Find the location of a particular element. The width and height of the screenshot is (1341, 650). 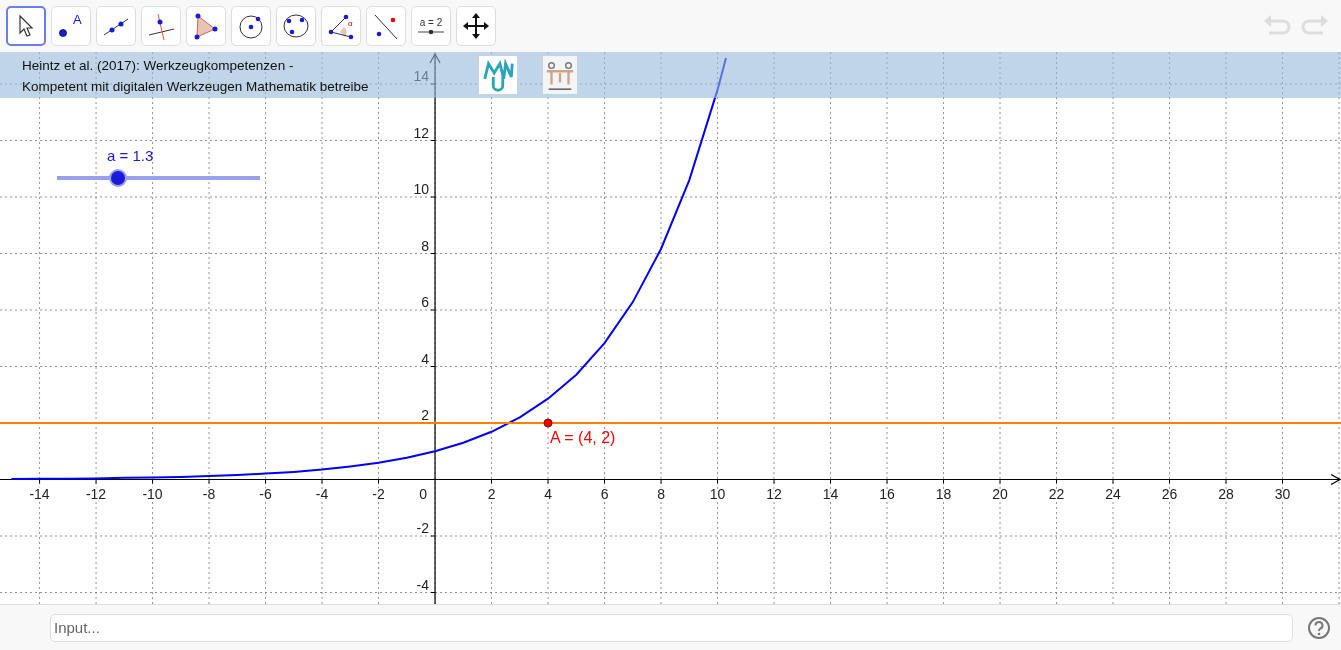

tool-button: a = 2 is located at coordinates (431, 26).